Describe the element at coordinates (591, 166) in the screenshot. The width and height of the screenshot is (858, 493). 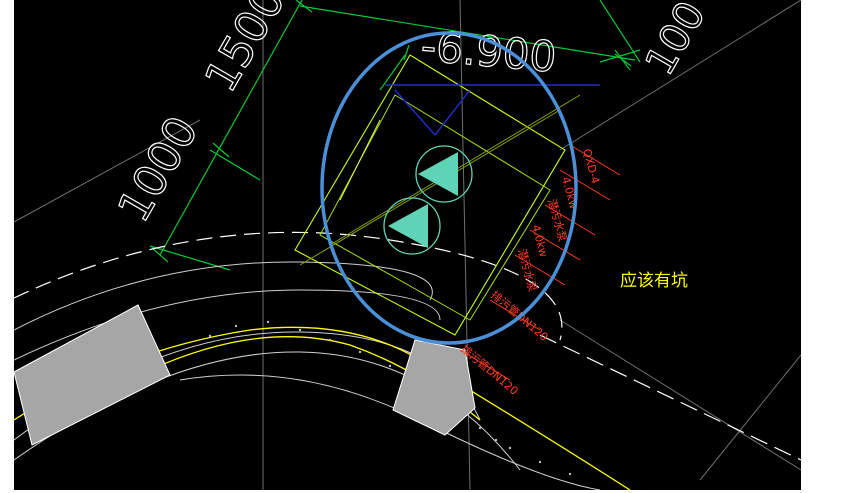
I see `pump-model-label: QXD-4` at that location.